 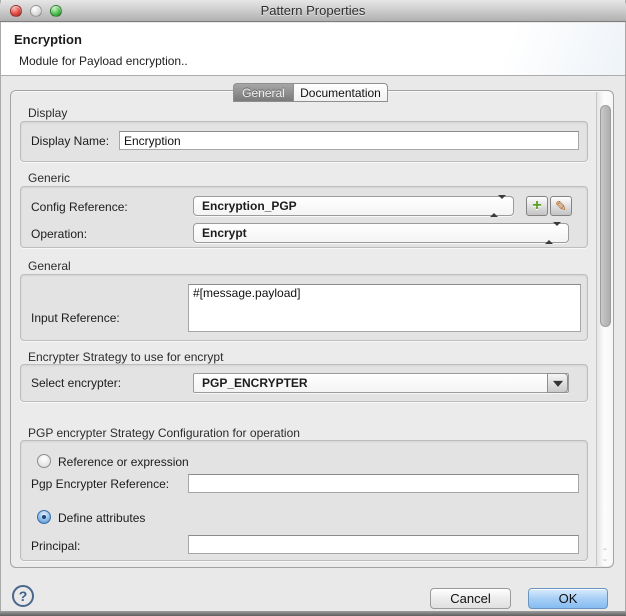 What do you see at coordinates (568, 598) in the screenshot?
I see `ok-button: OK` at bounding box center [568, 598].